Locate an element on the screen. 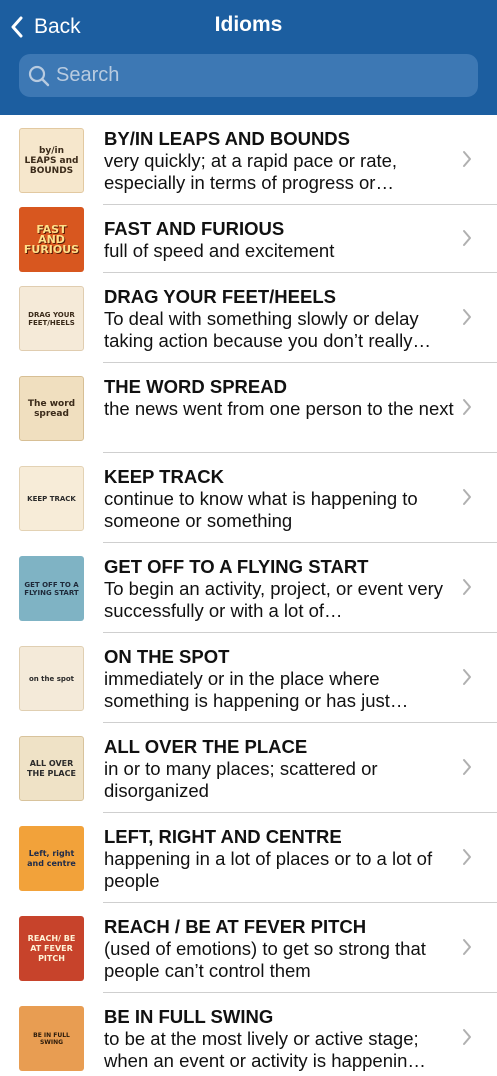  idiom-title: BY/IN LEAPS AND BOUNDS is located at coordinates (227, 138).